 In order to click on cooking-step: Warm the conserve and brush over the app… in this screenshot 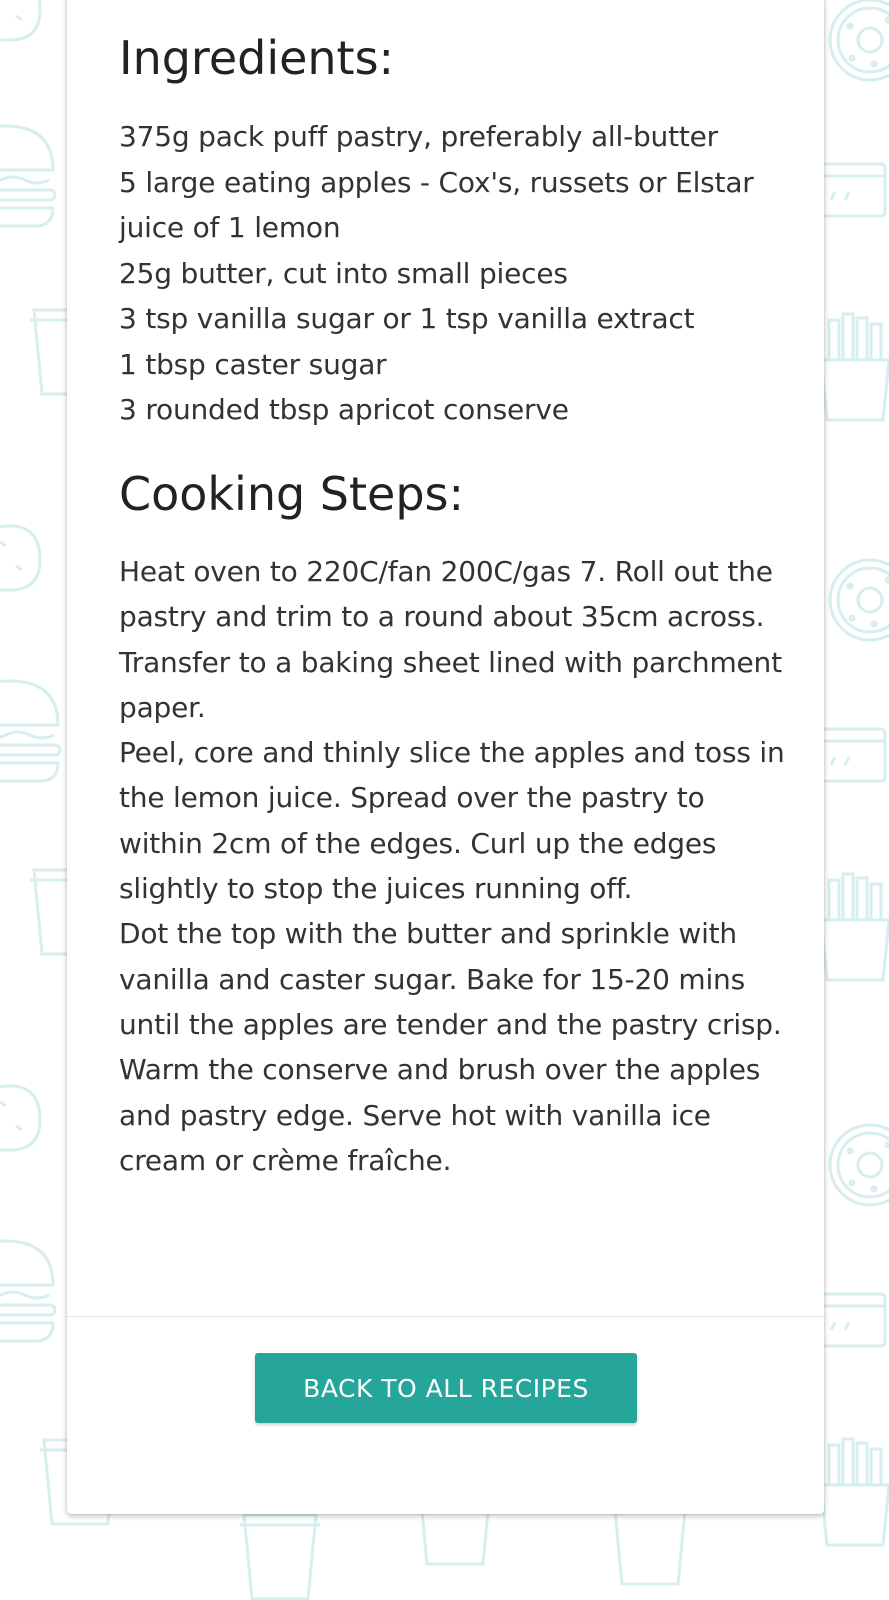, I will do `click(440, 1115)`.